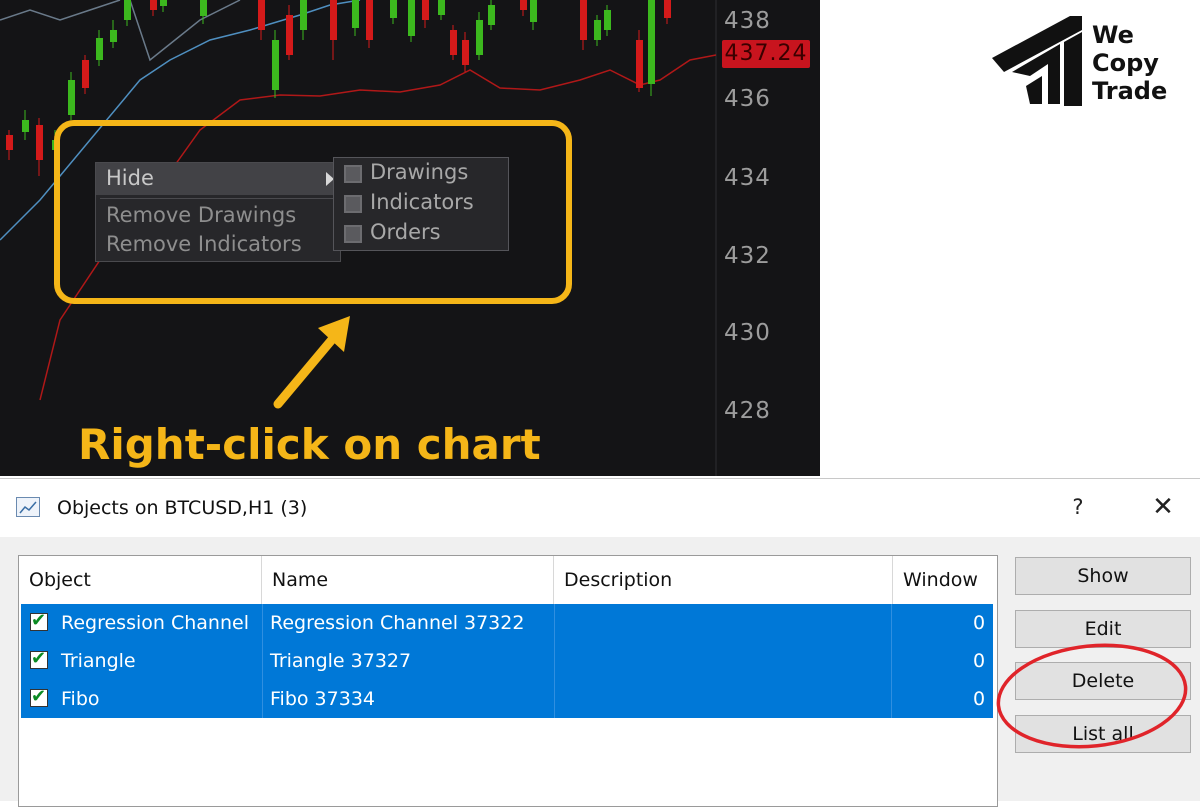  I want to click on menu-item-remove-indicators: Remove Indicators, so click(204, 244).